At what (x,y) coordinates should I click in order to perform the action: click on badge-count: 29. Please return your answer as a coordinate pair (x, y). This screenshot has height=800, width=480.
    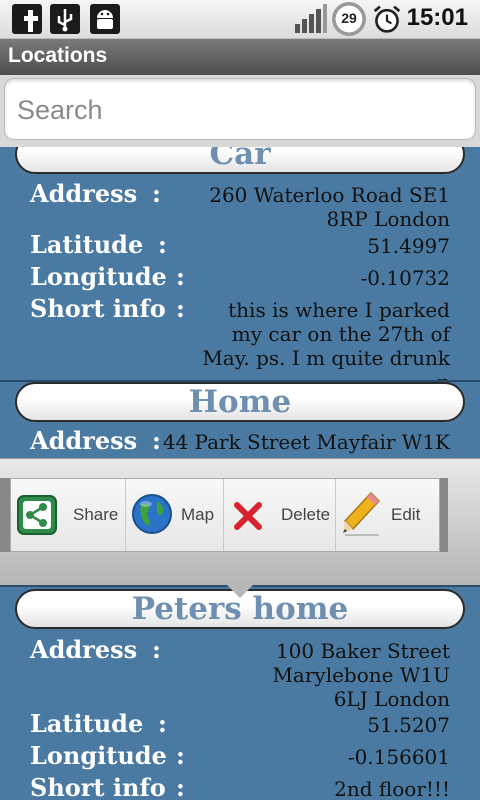
    Looking at the image, I should click on (349, 18).